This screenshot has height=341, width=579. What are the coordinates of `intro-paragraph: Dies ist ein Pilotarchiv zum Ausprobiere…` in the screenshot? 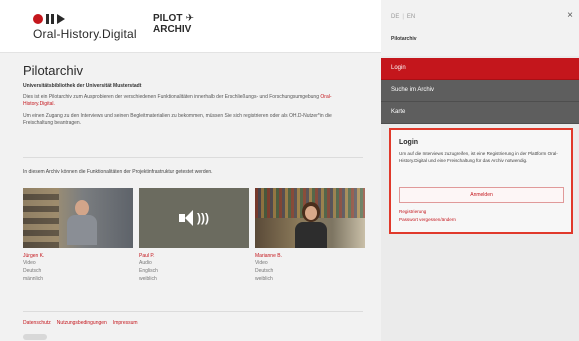 It's located at (193, 101).